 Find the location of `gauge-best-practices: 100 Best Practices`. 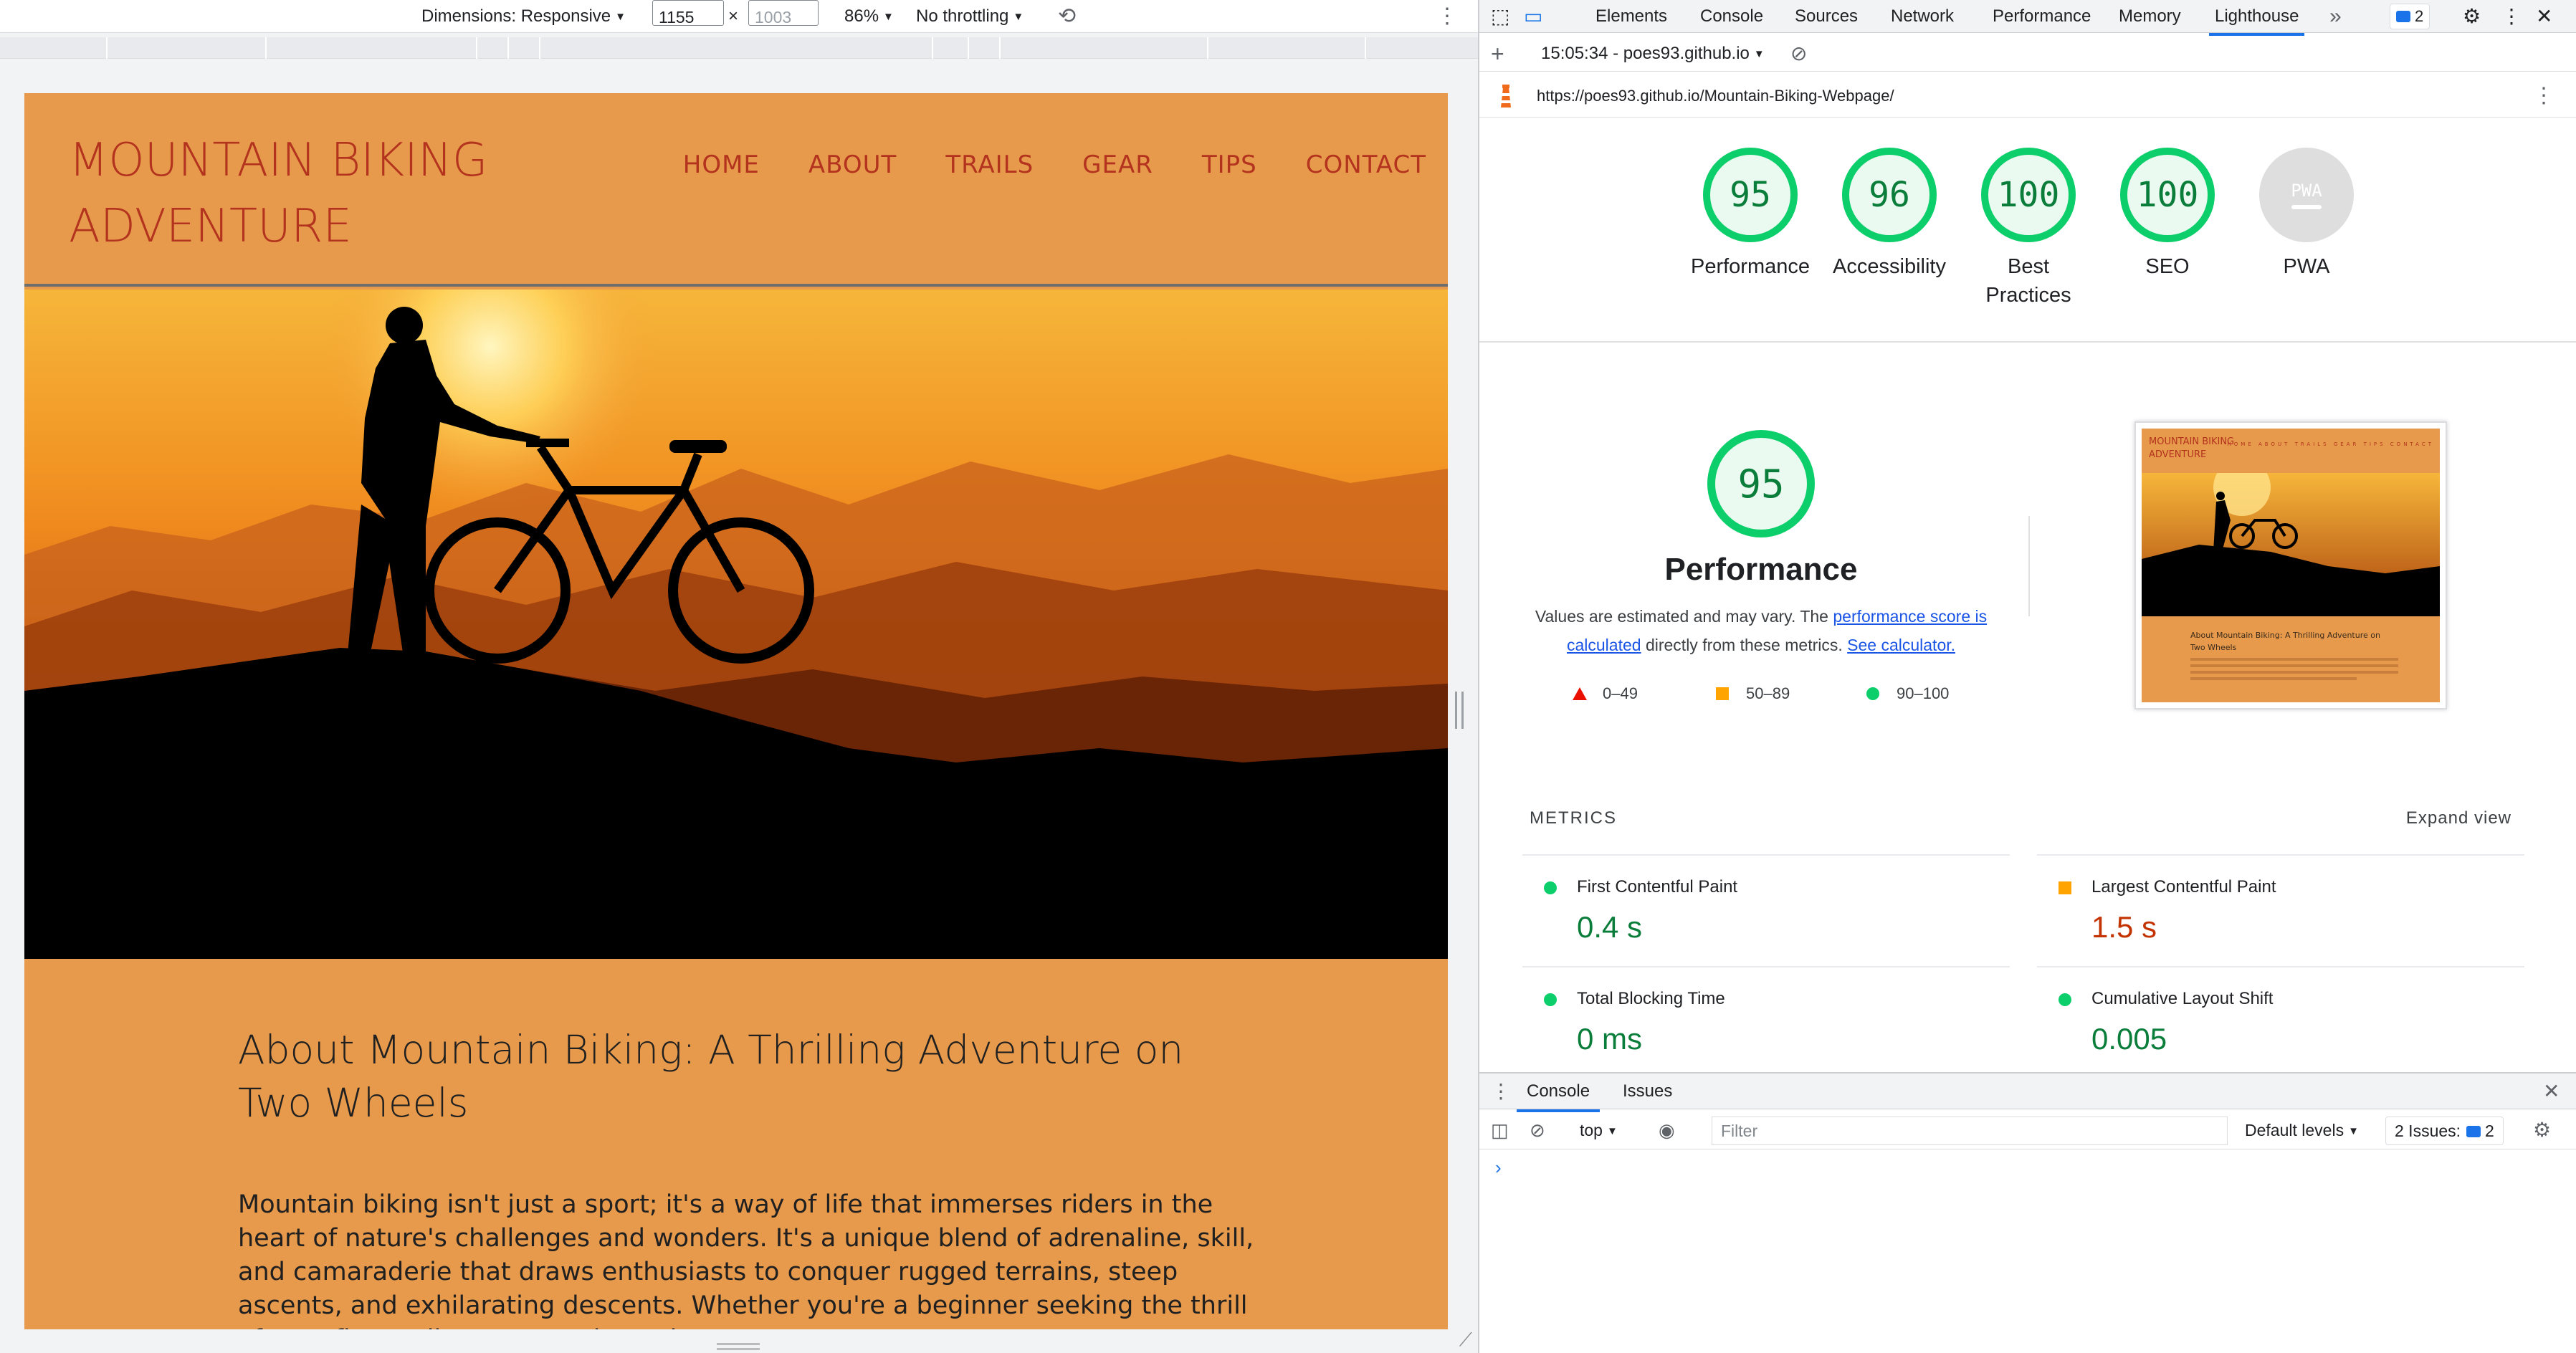

gauge-best-practices: 100 Best Practices is located at coordinates (2028, 229).